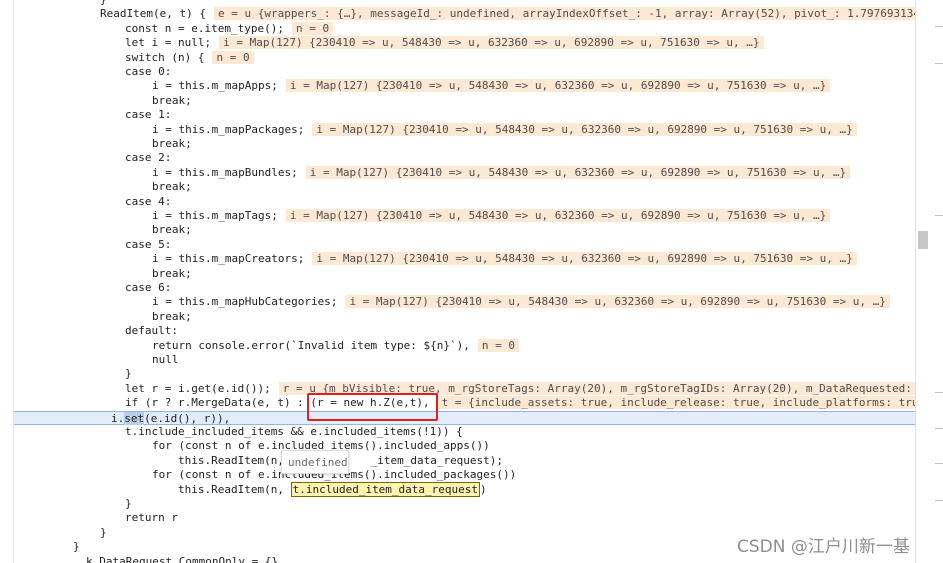 This screenshot has height=563, width=943. Describe the element at coordinates (483, 489) in the screenshot. I see `code-text: )` at that location.